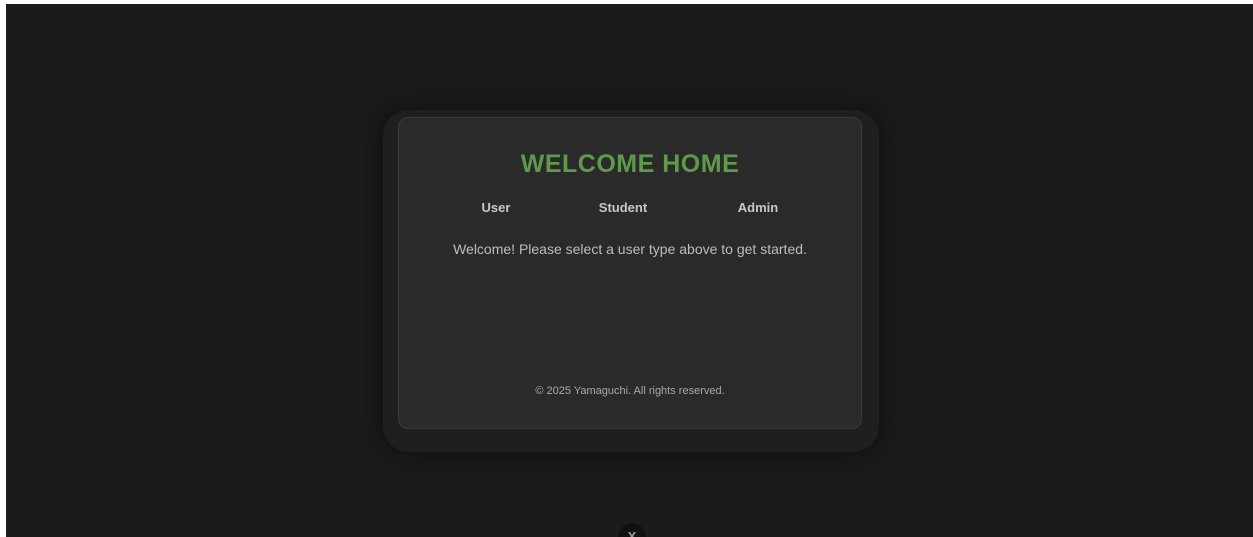  I want to click on nav-item-student: Student, so click(623, 207).